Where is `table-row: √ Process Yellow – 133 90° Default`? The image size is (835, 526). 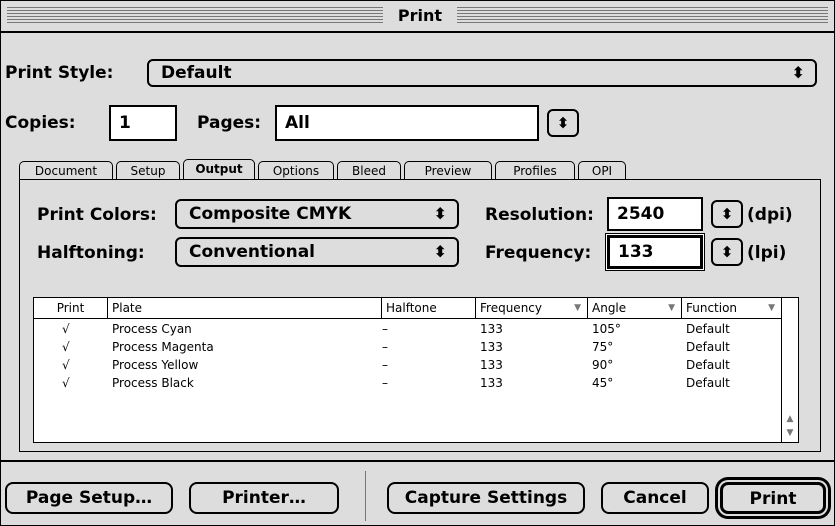
table-row: √ Process Yellow – 133 90° Default is located at coordinates (408, 365).